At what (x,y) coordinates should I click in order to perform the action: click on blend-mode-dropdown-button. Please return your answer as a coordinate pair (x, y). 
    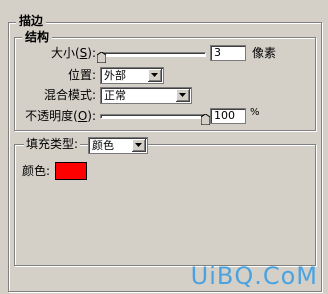
    Looking at the image, I should click on (183, 95).